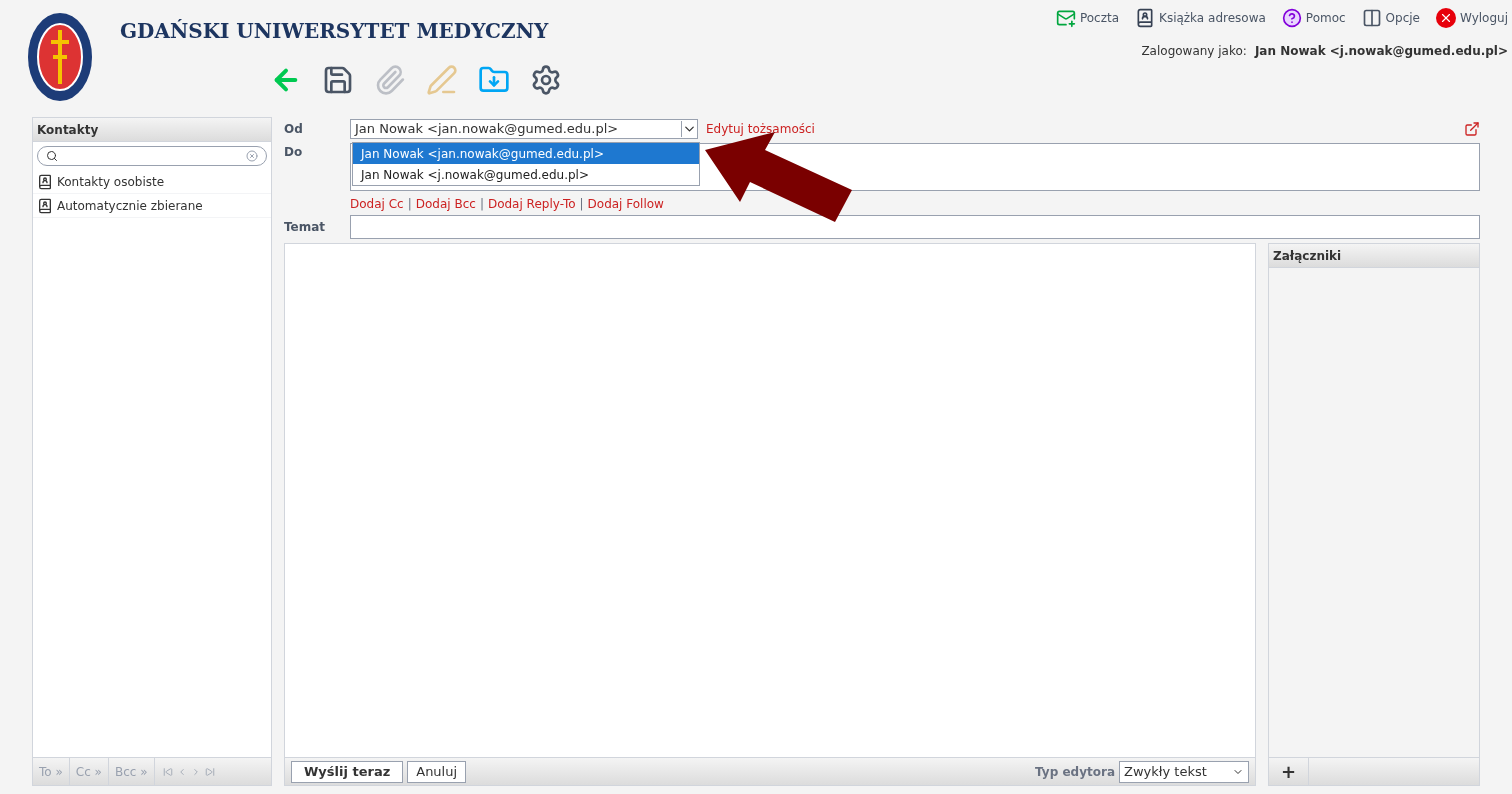 This screenshot has width=1512, height=794. I want to click on from-option: Jan Nowak <jan.nowak@gumed.edu.pl>, so click(526, 153).